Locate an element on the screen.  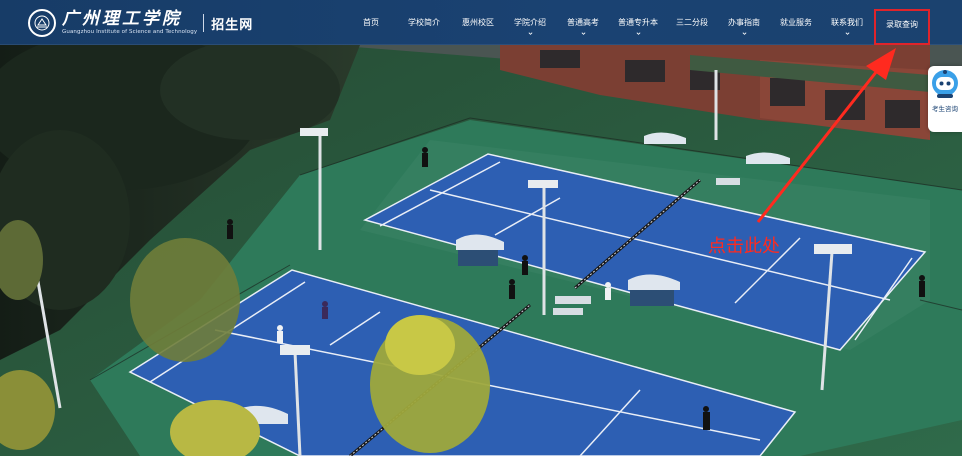
nav-regular-admission: 普通高考 is located at coordinates (583, 22).